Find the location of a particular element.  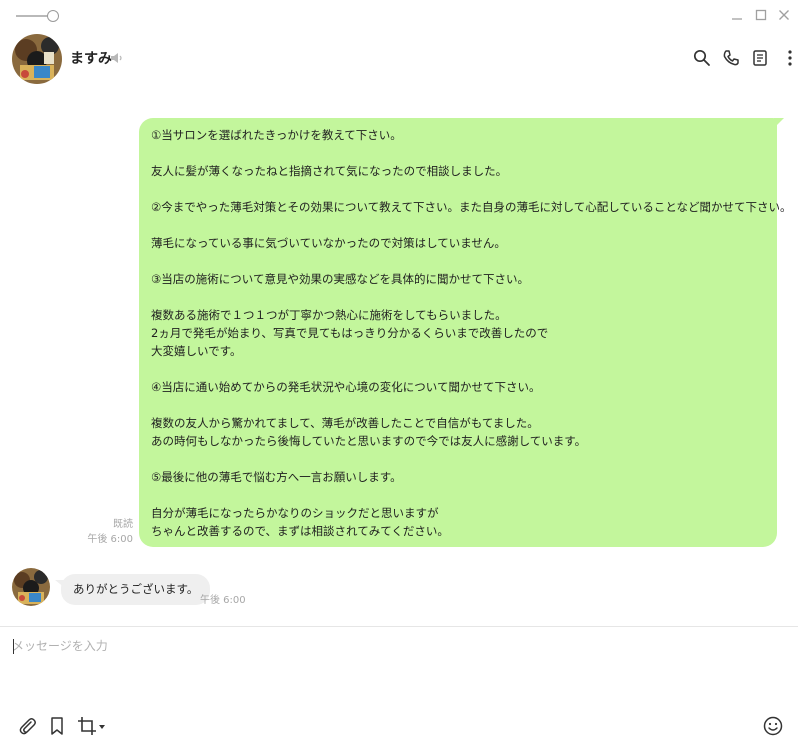

incoming-message-bubble: ありがとうございます。 is located at coordinates (132, 589).